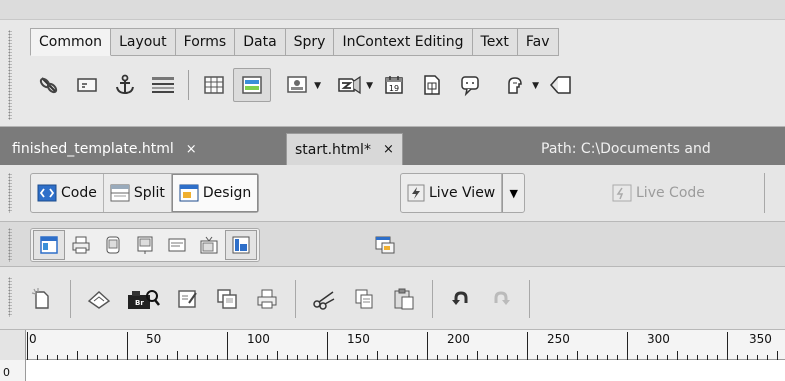 Image resolution: width=785 pixels, height=381 pixels. What do you see at coordinates (344, 149) in the screenshot?
I see `doc-tab-start: start.html* ×` at bounding box center [344, 149].